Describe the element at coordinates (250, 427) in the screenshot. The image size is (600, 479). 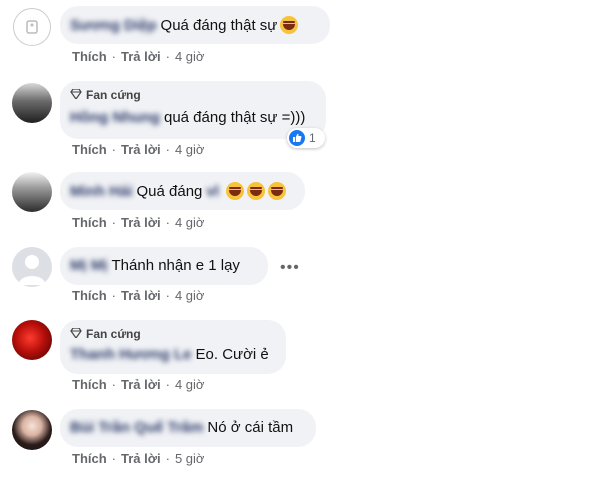
I see `comment-text: Nó ở cái tầm` at that location.